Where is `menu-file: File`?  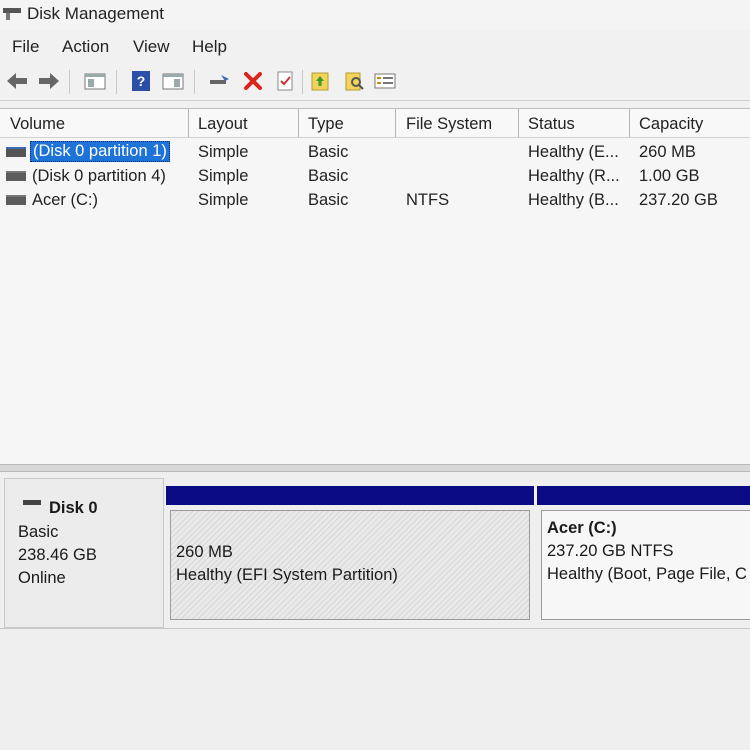
menu-file: File is located at coordinates (25, 47).